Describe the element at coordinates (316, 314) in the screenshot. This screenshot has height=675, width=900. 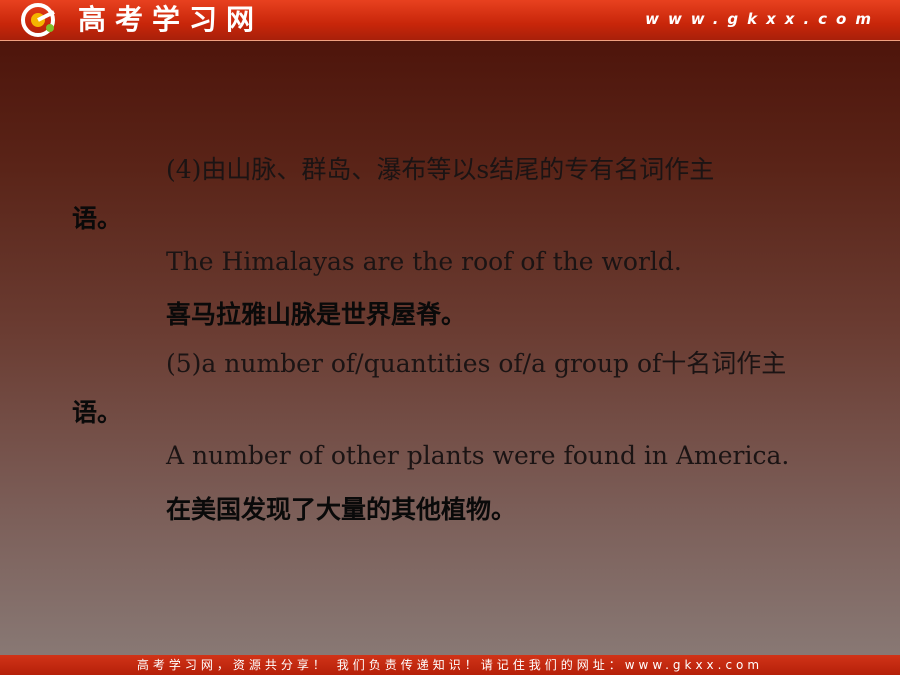
I see `translation-1: 喜马拉雅山脉是世界屋脊。` at that location.